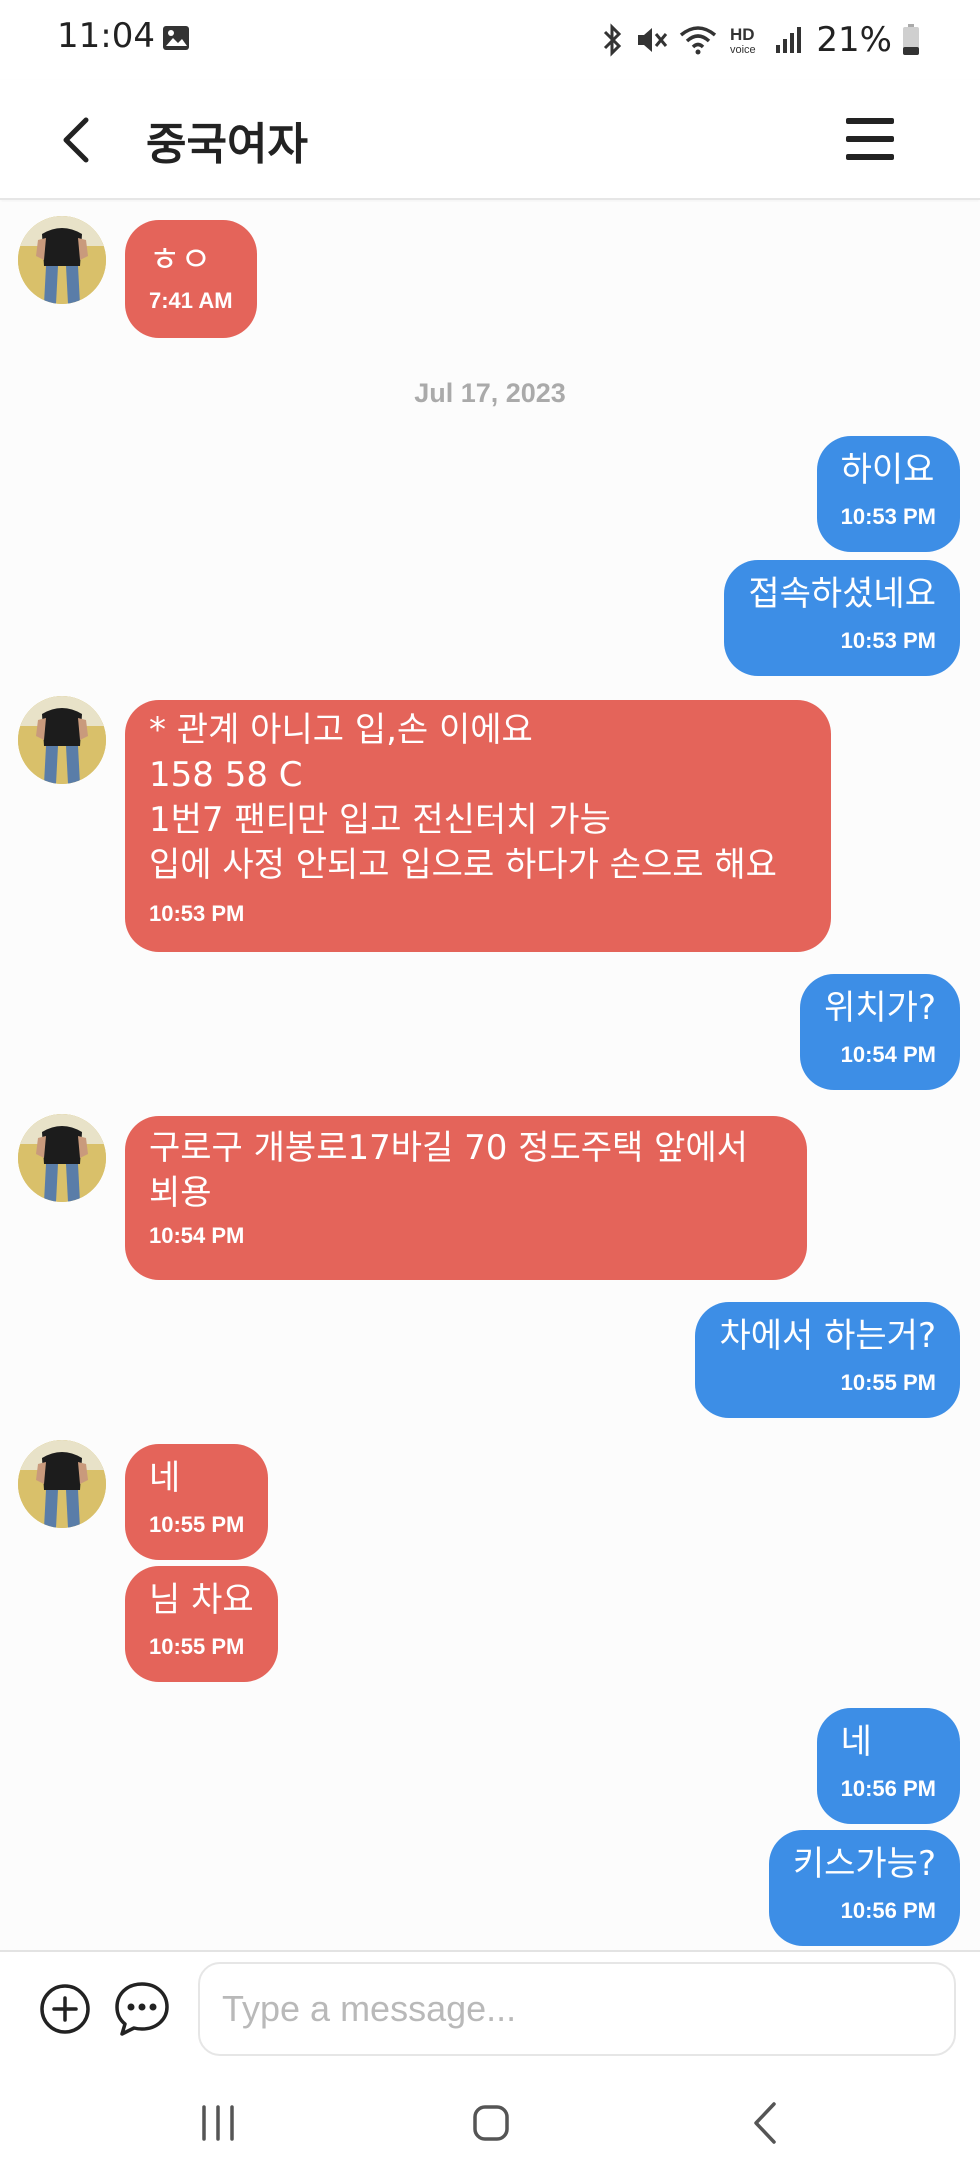  What do you see at coordinates (491, 2123) in the screenshot?
I see `home-icon` at bounding box center [491, 2123].